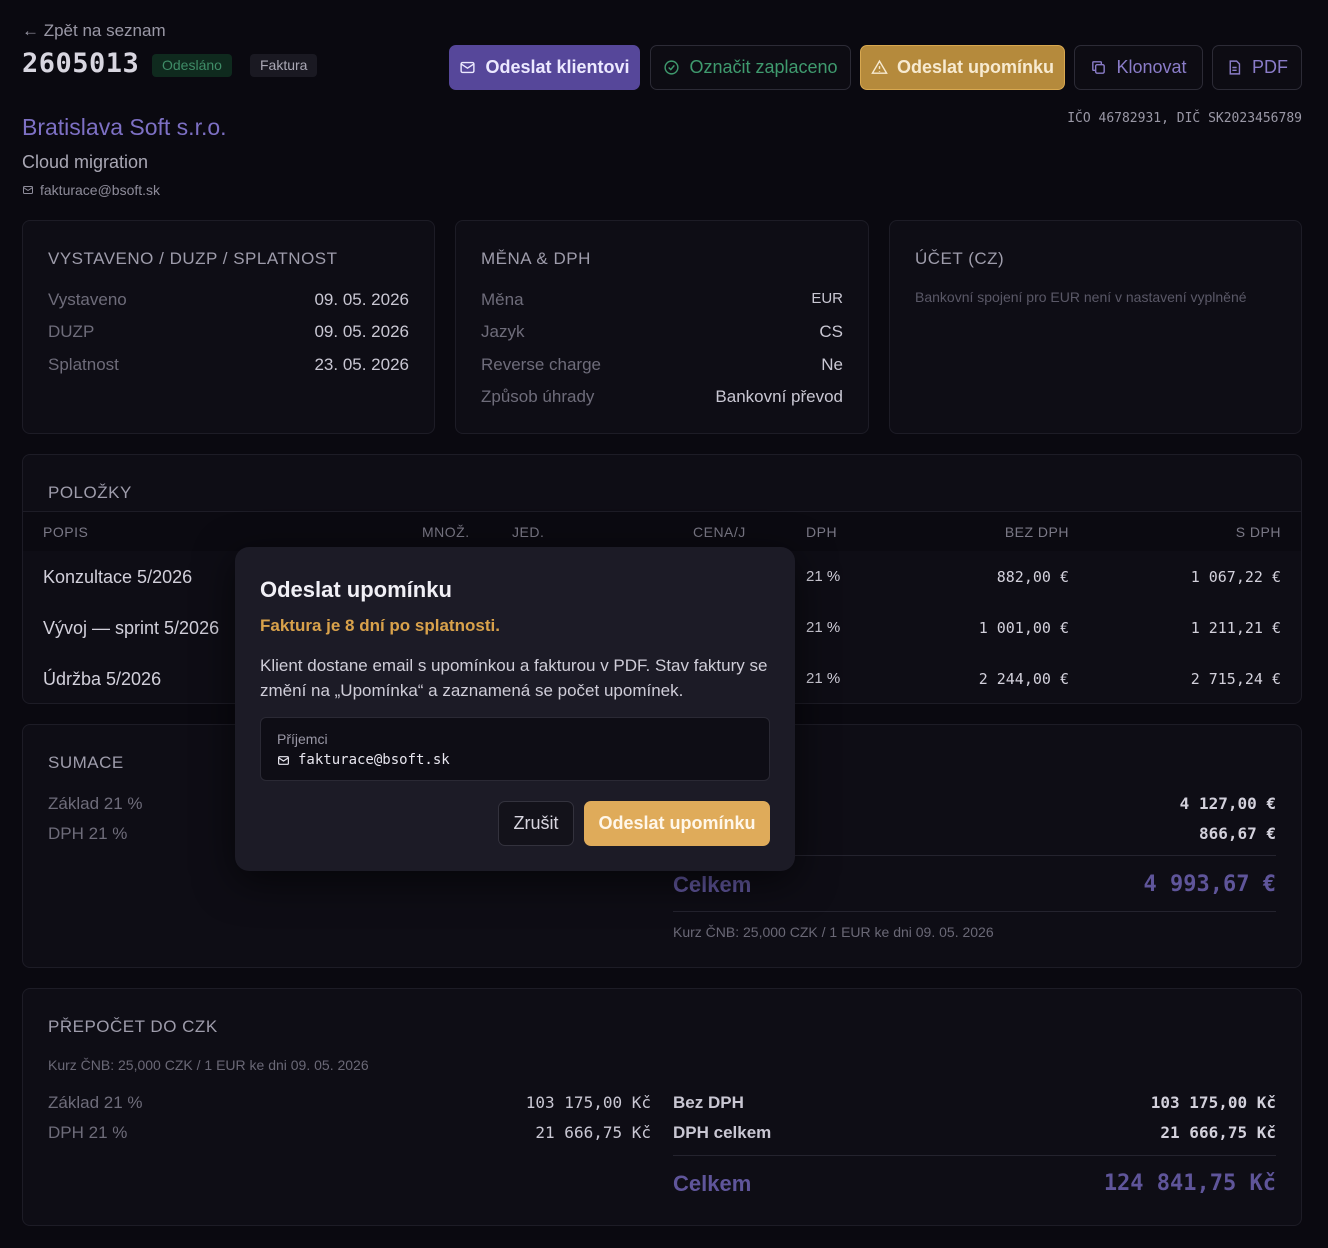 The width and height of the screenshot is (1328, 1248). What do you see at coordinates (879, 66) in the screenshot?
I see `warning-triangle-icon` at bounding box center [879, 66].